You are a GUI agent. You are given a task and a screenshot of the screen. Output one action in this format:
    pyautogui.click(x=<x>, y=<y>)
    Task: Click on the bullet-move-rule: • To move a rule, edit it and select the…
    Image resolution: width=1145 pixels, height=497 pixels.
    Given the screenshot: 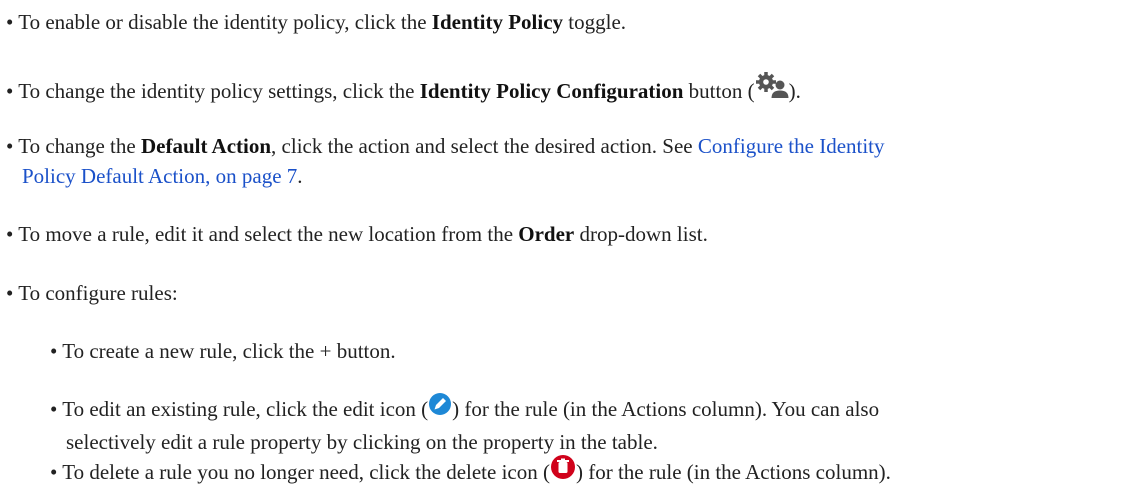 What is the action you would take?
    pyautogui.click(x=571, y=234)
    